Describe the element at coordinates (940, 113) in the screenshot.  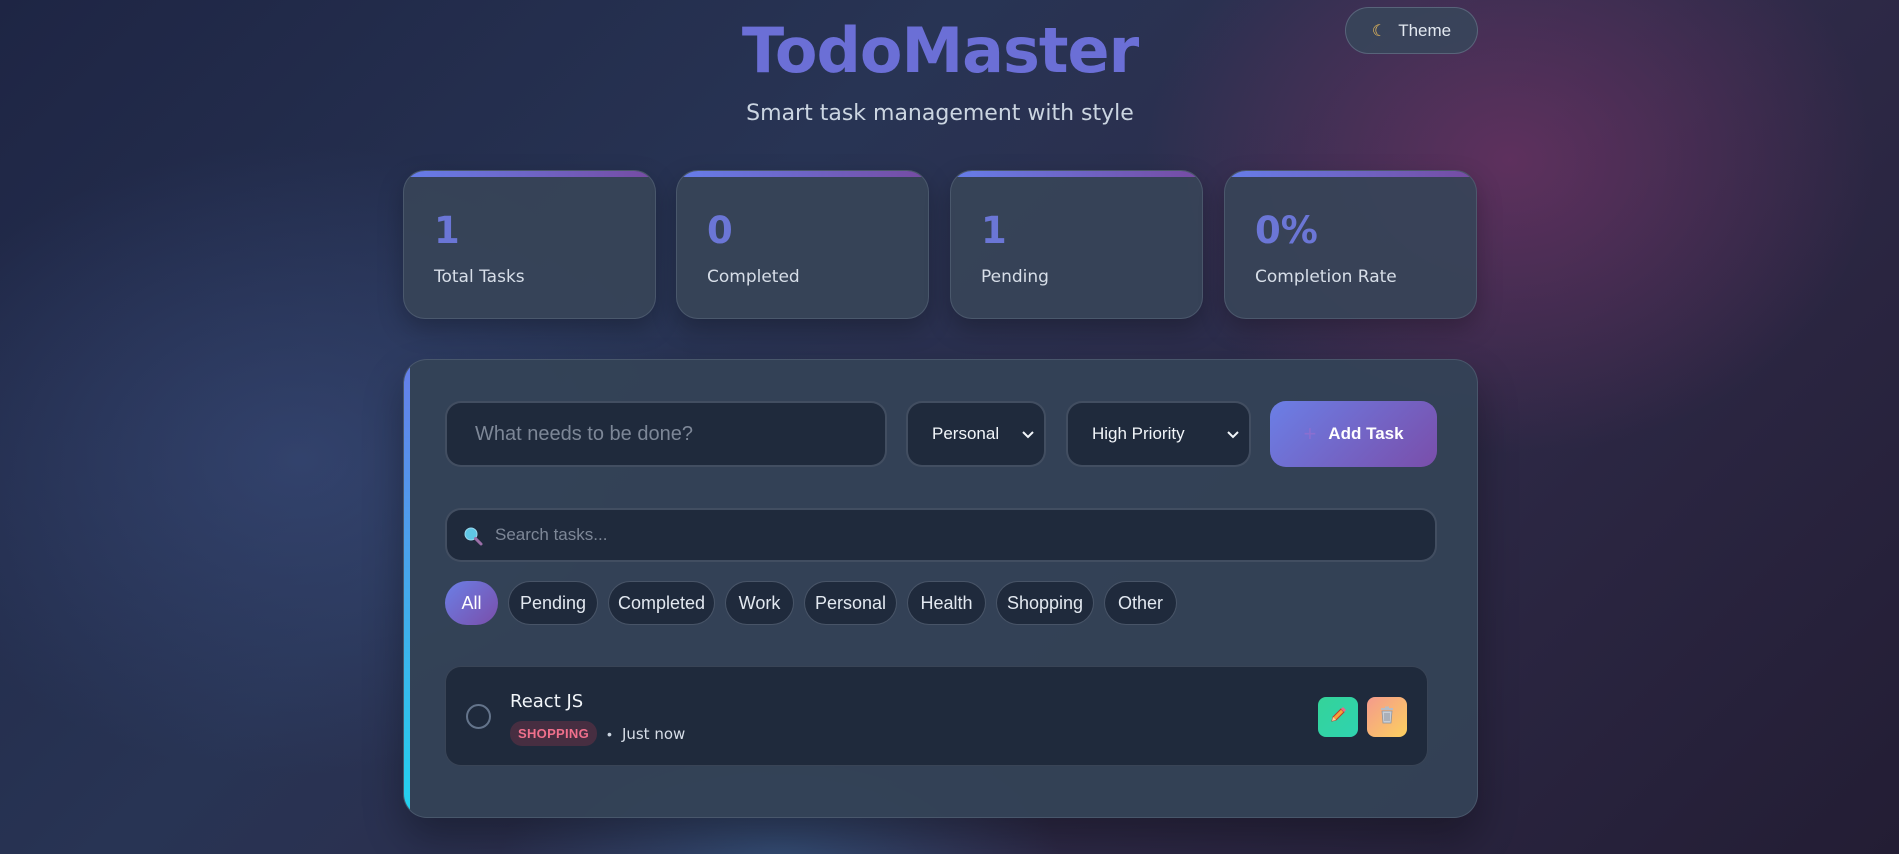
I see `app-subtitle: Smart task management with style` at that location.